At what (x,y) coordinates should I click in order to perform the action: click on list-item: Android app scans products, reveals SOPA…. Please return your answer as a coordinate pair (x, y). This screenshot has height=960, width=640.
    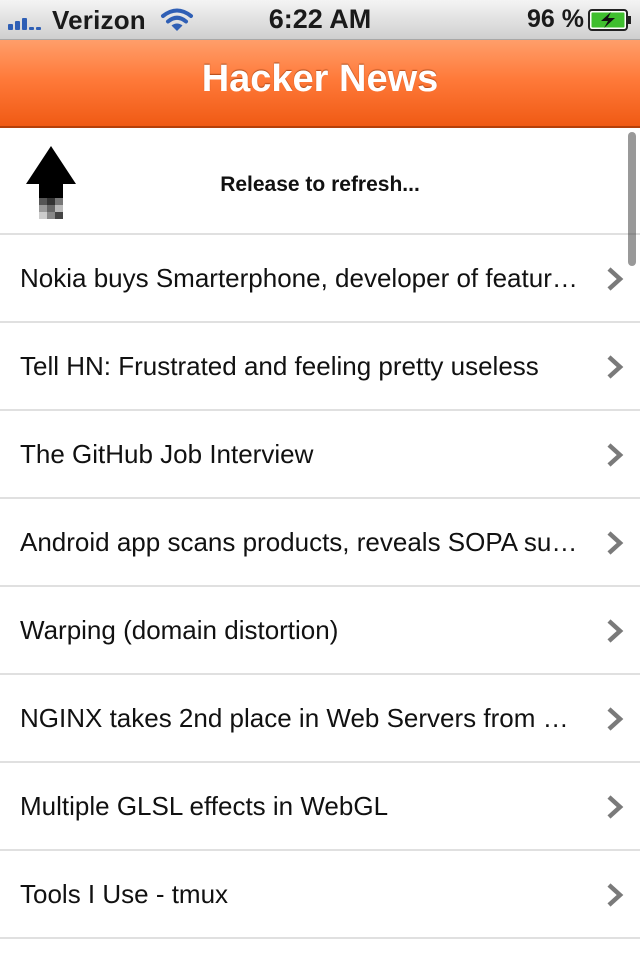
    Looking at the image, I should click on (320, 543).